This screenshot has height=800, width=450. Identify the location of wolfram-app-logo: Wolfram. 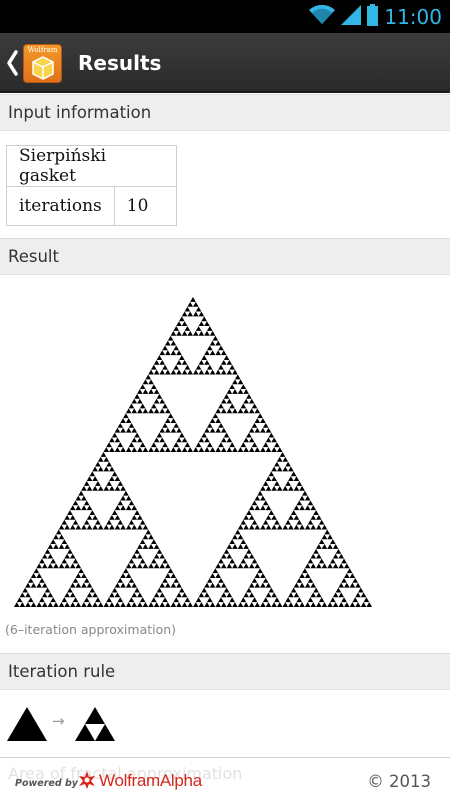
(42, 63).